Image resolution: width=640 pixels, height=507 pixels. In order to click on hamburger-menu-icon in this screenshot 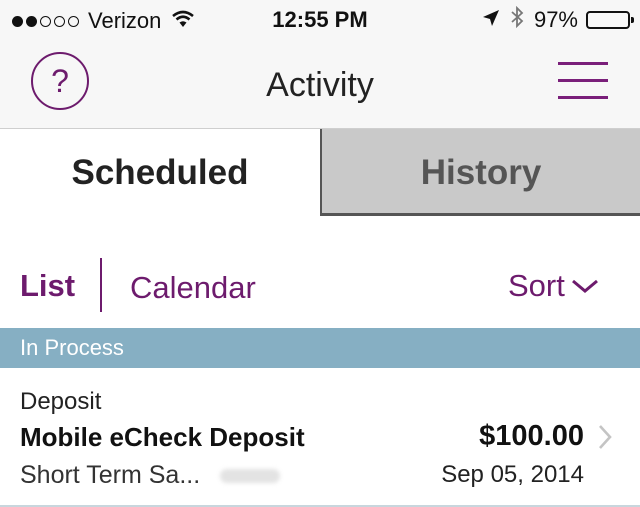, I will do `click(583, 82)`.